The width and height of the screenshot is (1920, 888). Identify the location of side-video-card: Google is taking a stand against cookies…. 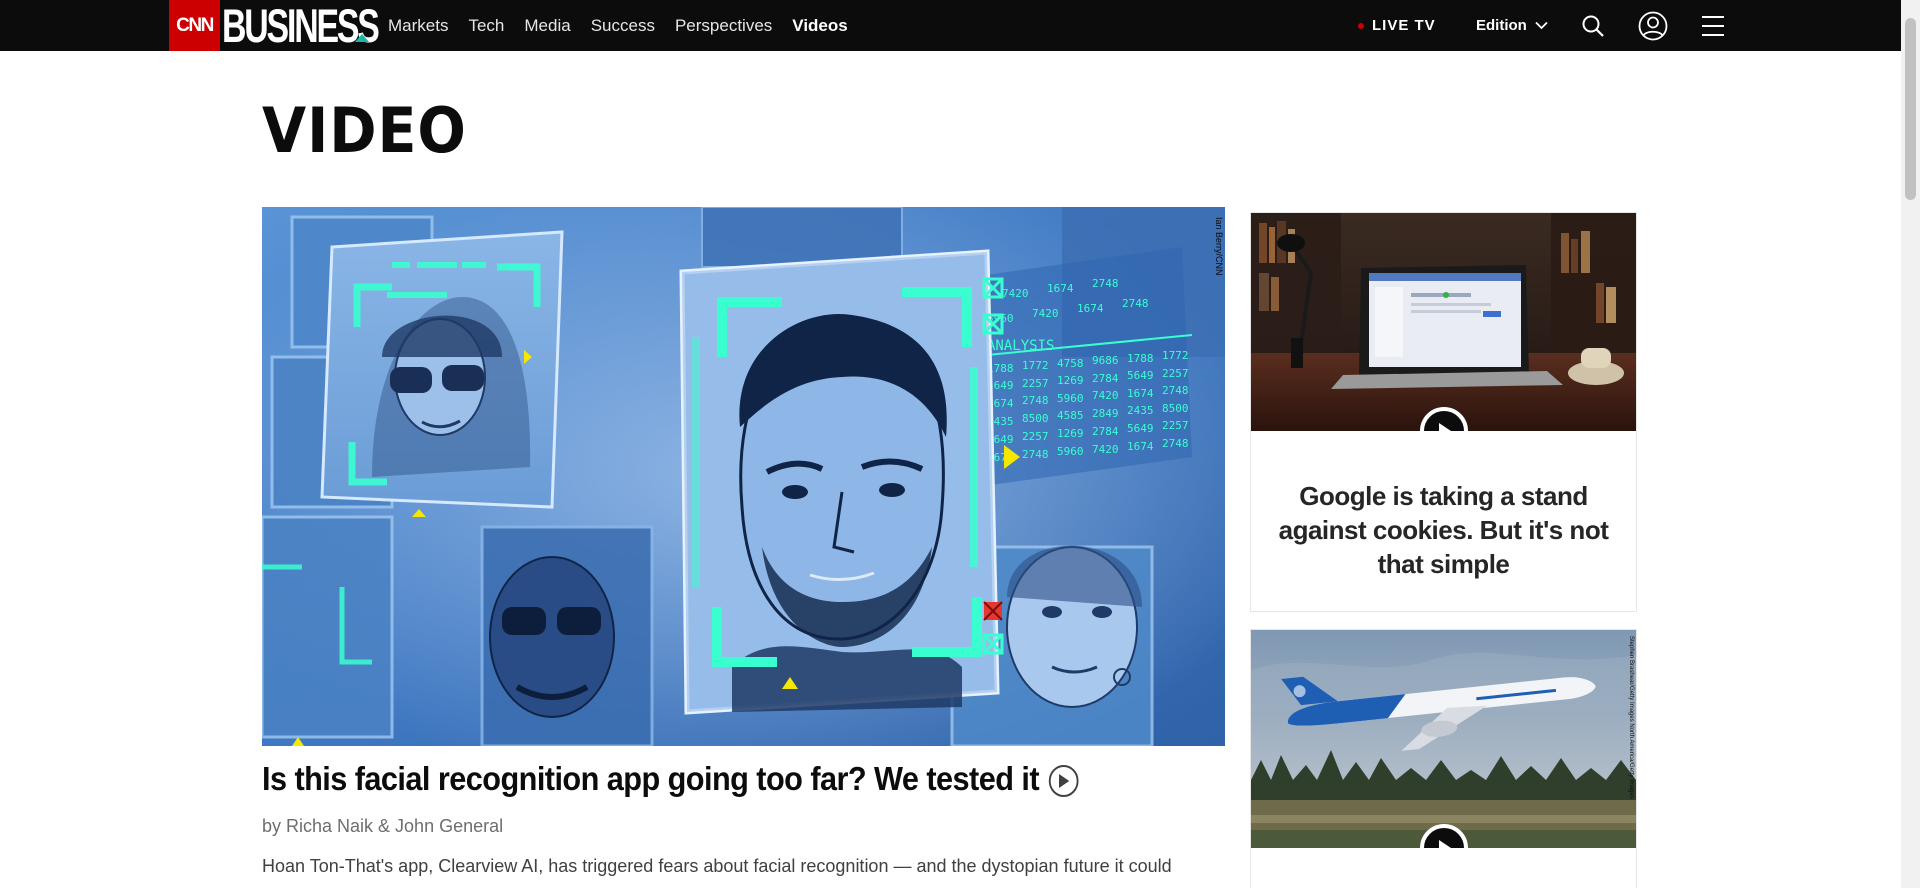
(1443, 412).